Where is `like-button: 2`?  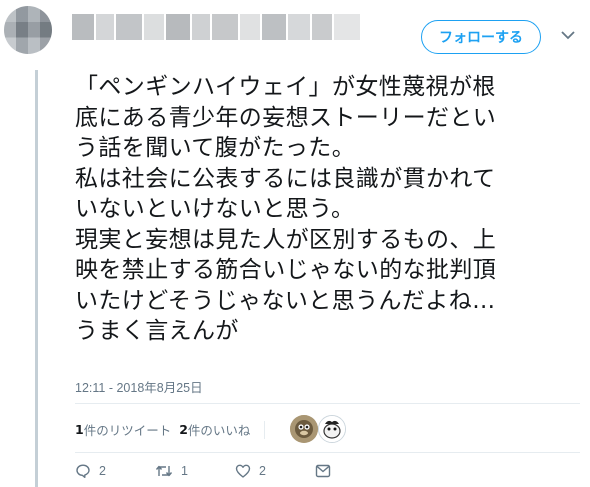
like-button: 2 is located at coordinates (275, 471).